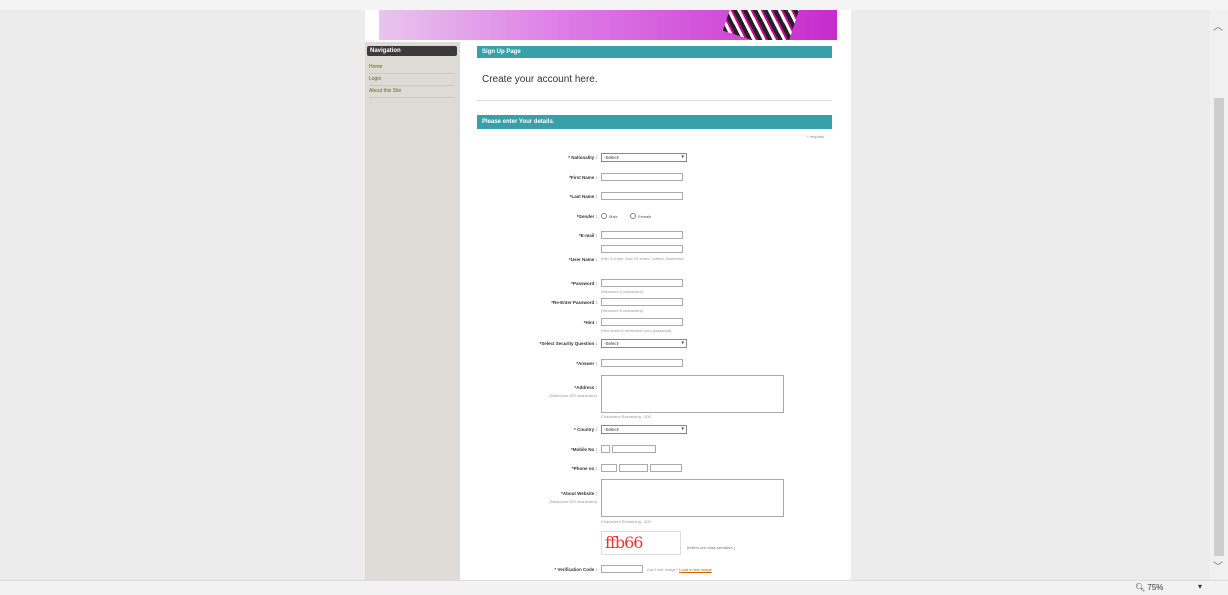 The height and width of the screenshot is (595, 1228). I want to click on answer-input, so click(642, 363).